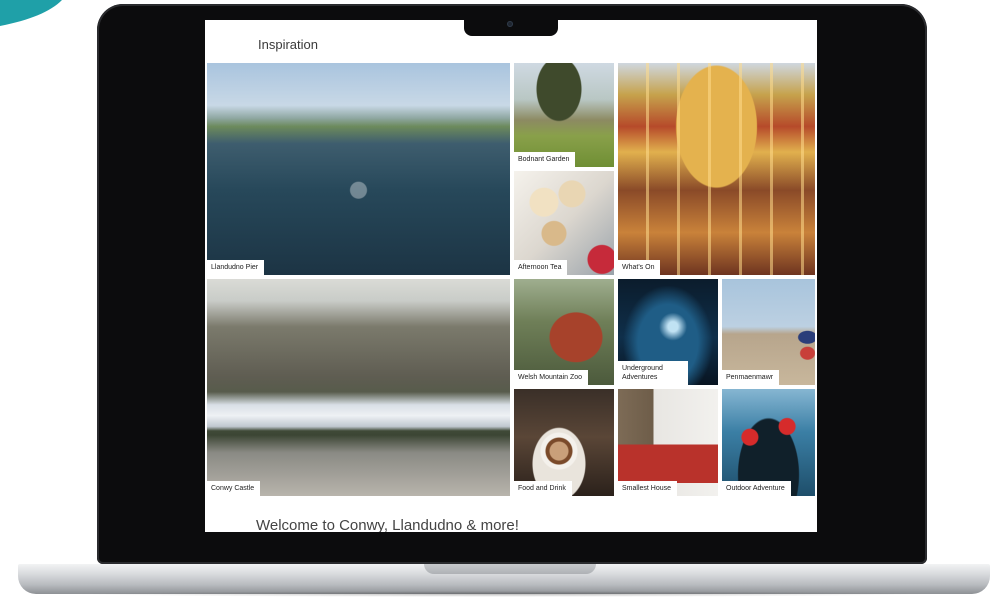 This screenshot has height=599, width=991. Describe the element at coordinates (387, 524) in the screenshot. I see `welcome-heading: Welcome to Conwy, Llandudno & more!` at that location.